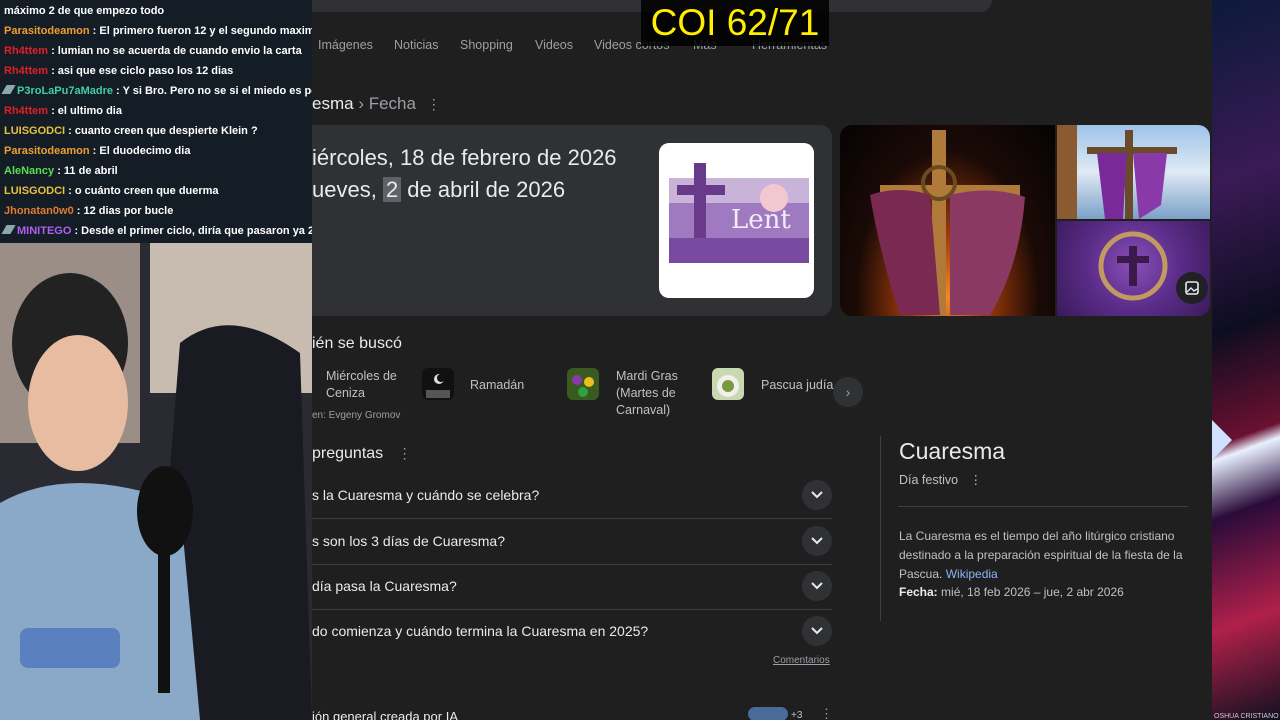  What do you see at coordinates (497, 385) in the screenshot?
I see `also-item-ramadan: Ramadán` at bounding box center [497, 385].